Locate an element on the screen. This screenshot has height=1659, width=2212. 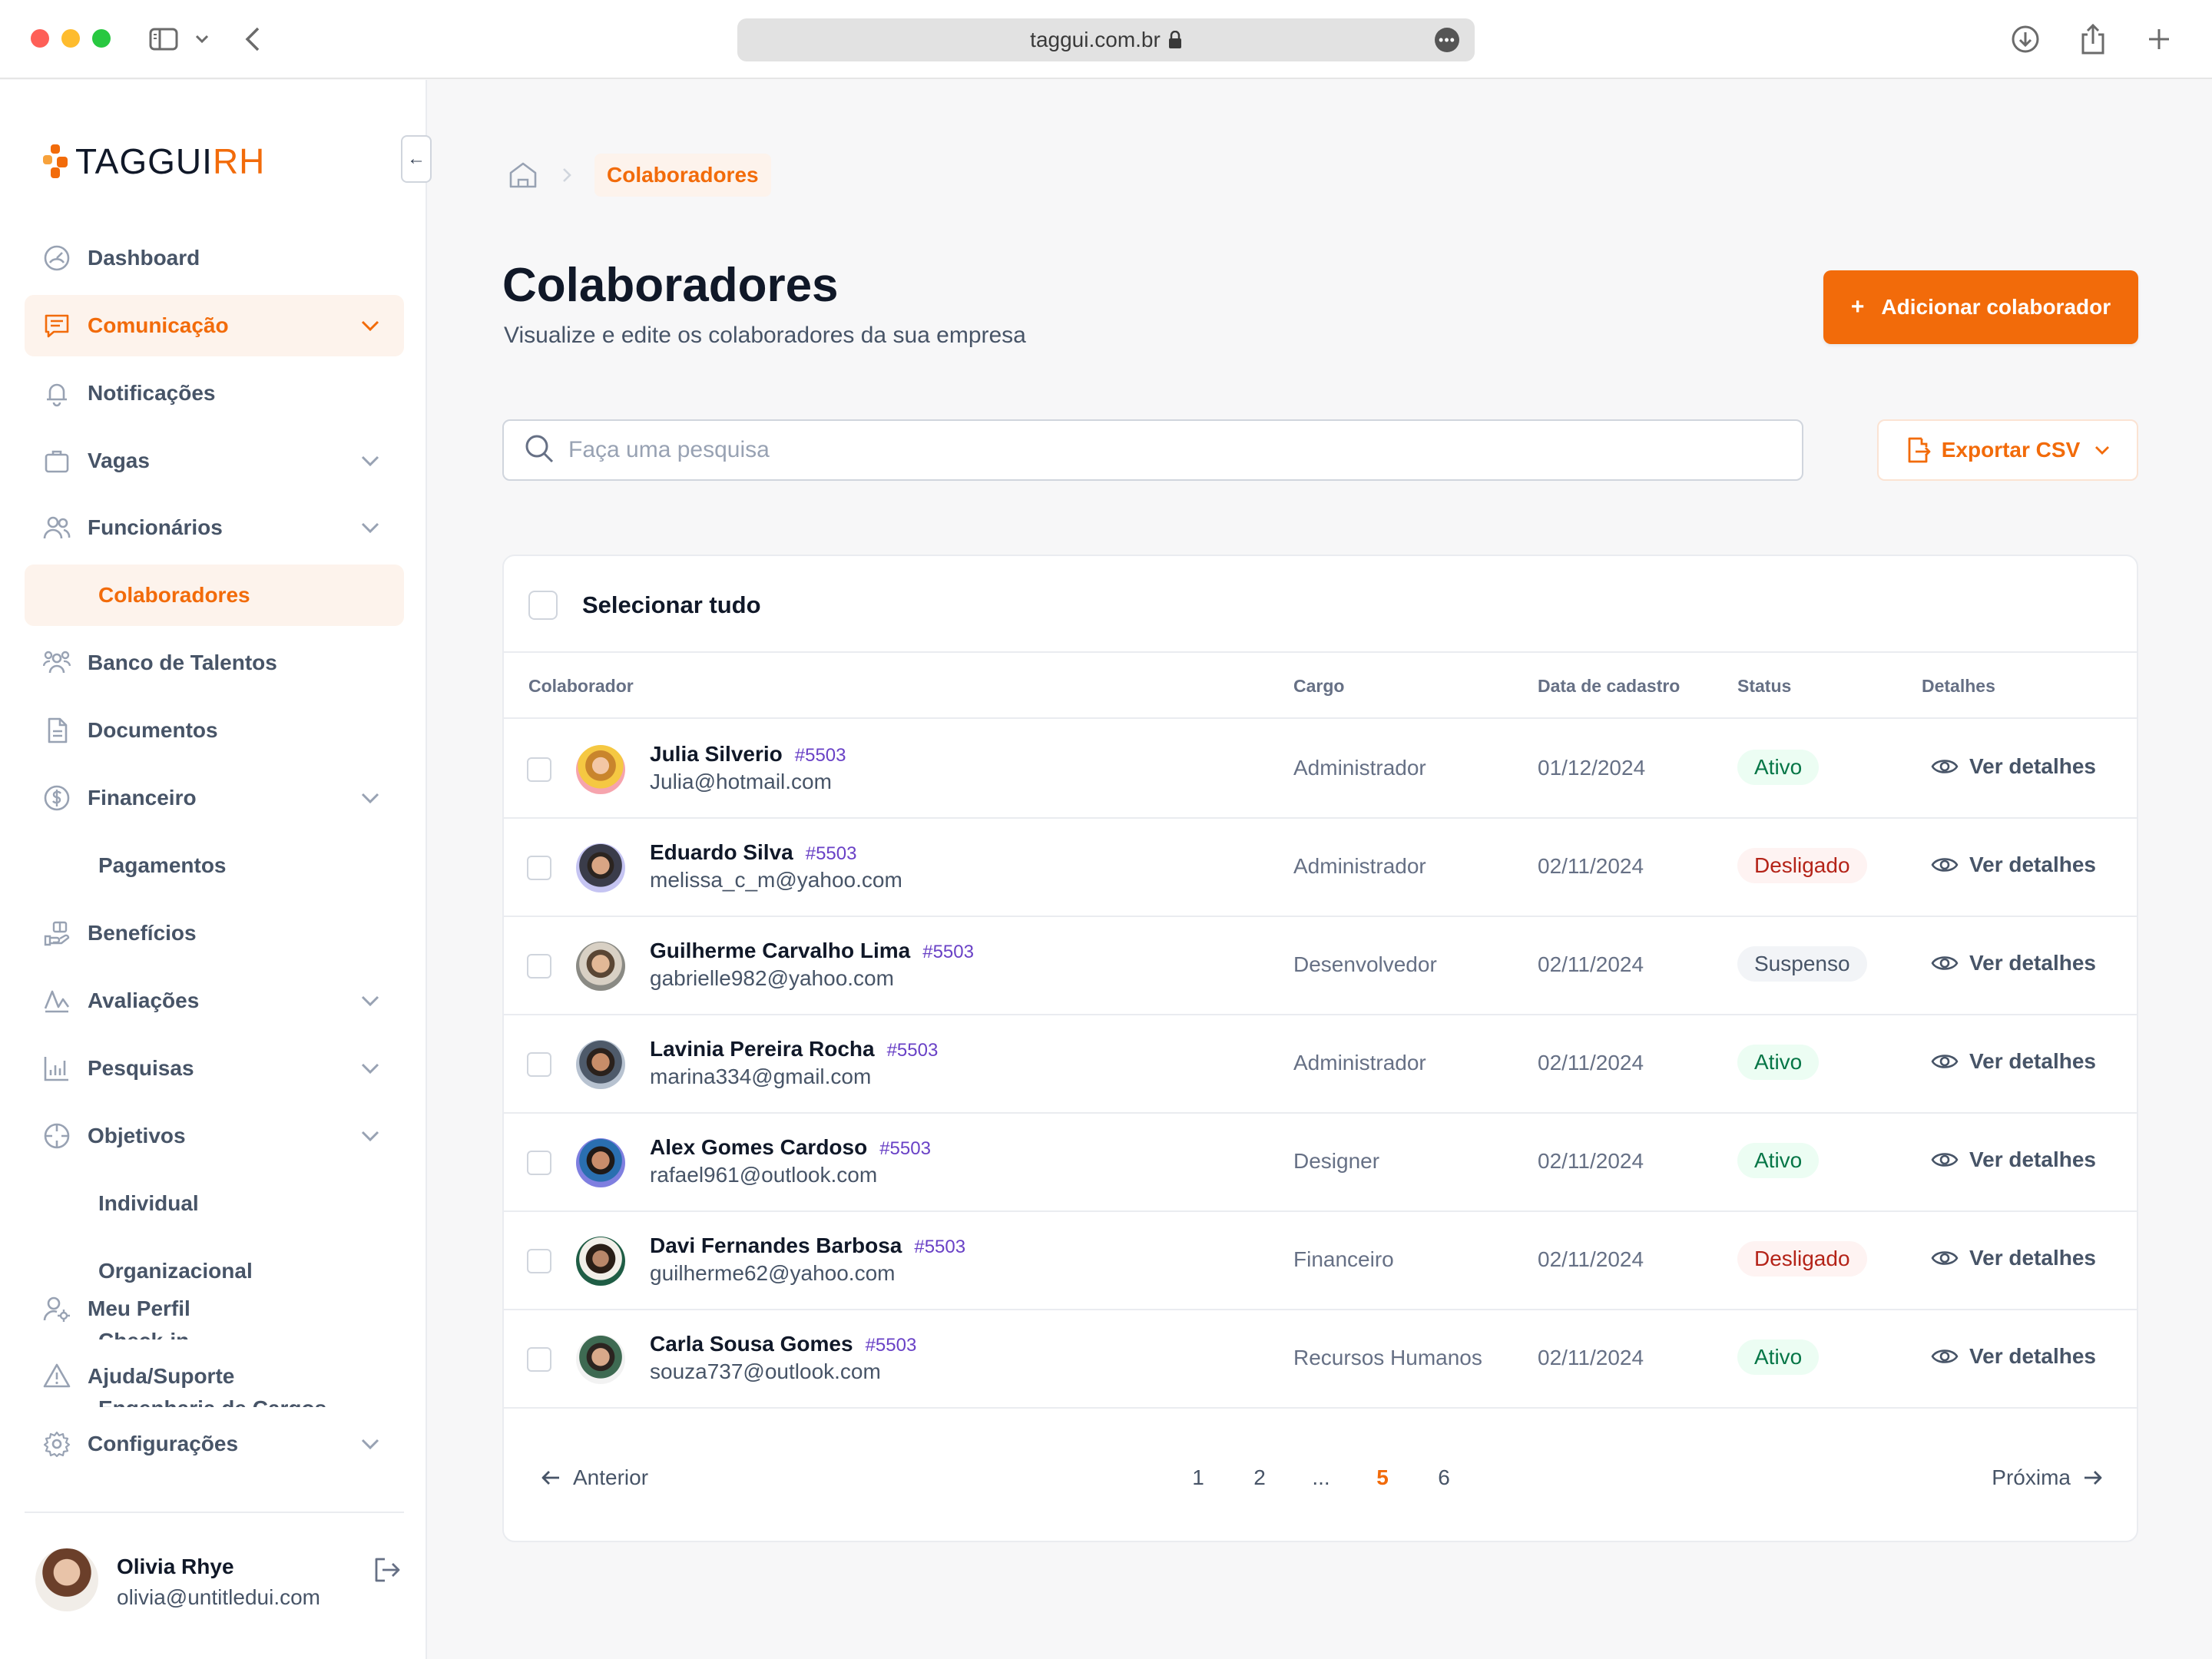
column-header-data: Data de cadastro is located at coordinates (1609, 686).